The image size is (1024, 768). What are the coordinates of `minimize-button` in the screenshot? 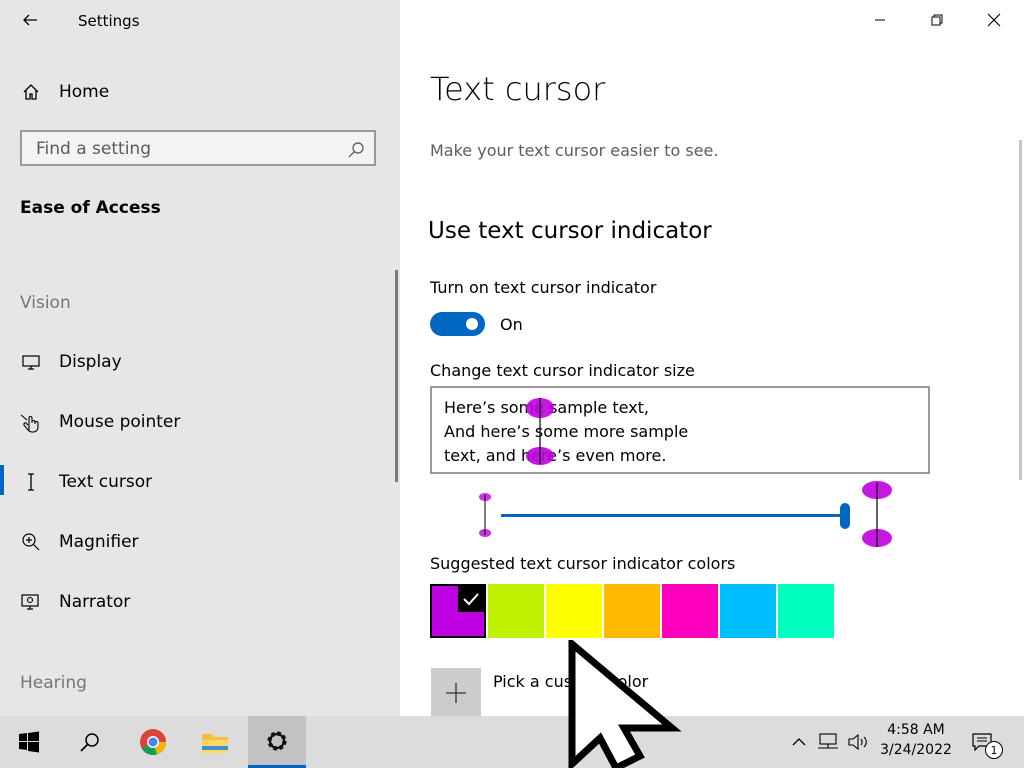 It's located at (880, 20).